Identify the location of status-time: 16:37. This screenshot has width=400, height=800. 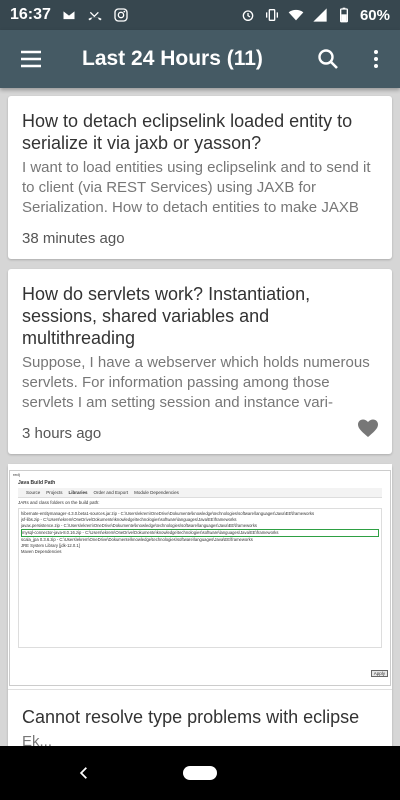
(30, 14).